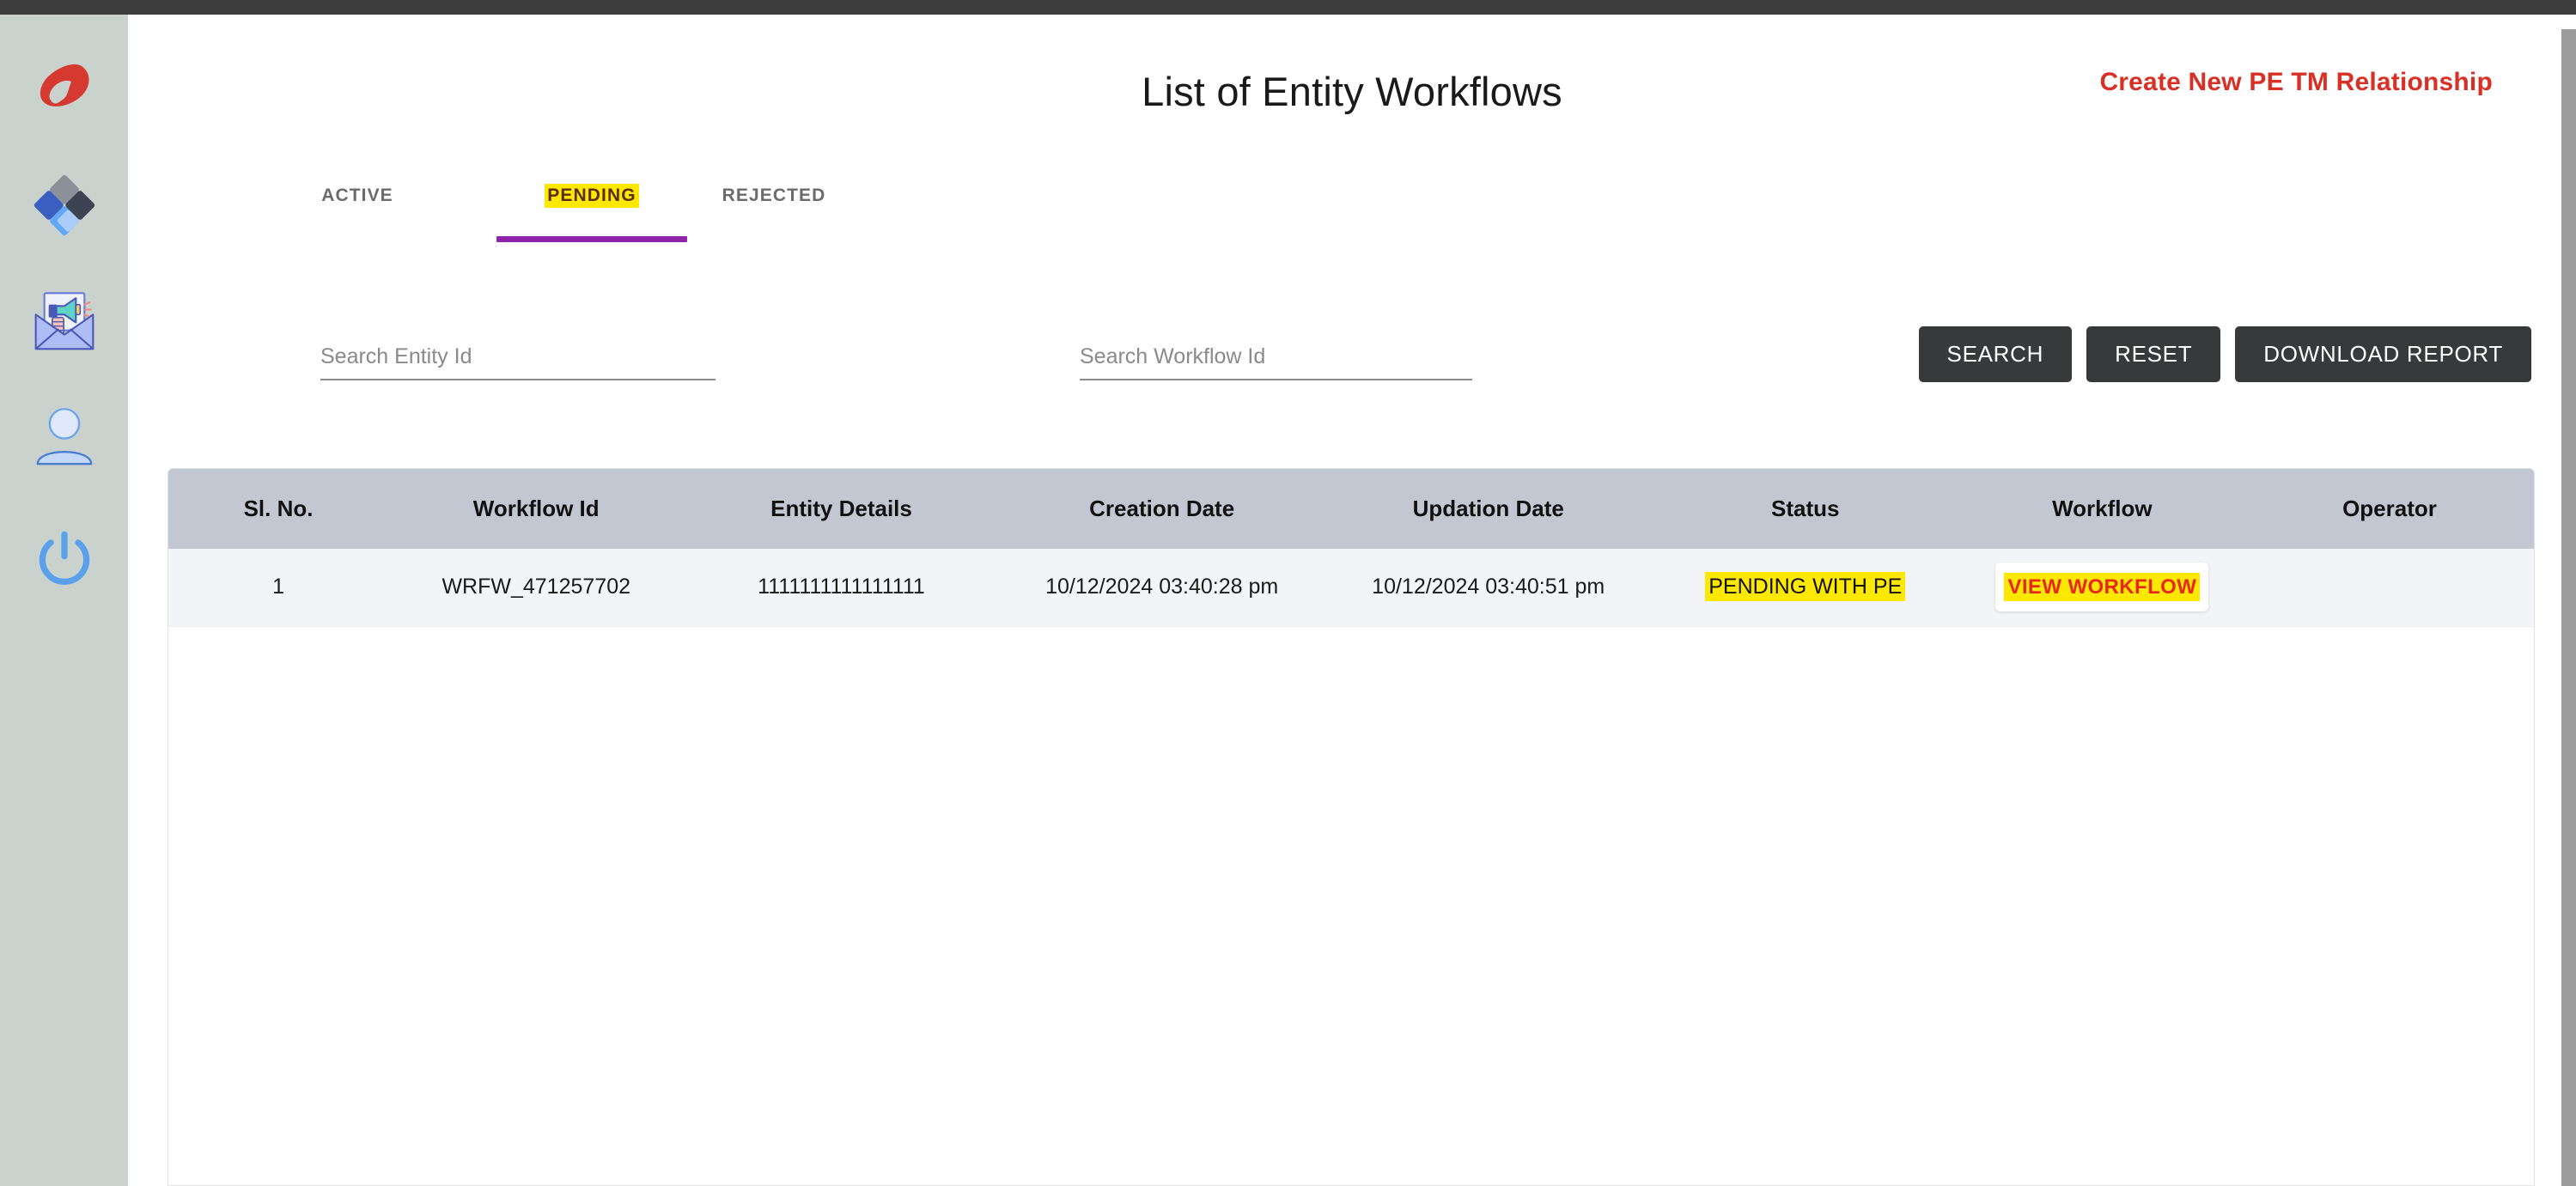 The height and width of the screenshot is (1186, 2576). I want to click on column-header-status: Status, so click(1805, 509).